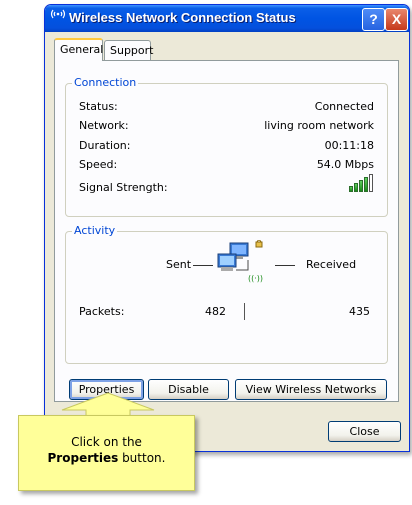  Describe the element at coordinates (285, 265) in the screenshot. I see `received-line` at that location.